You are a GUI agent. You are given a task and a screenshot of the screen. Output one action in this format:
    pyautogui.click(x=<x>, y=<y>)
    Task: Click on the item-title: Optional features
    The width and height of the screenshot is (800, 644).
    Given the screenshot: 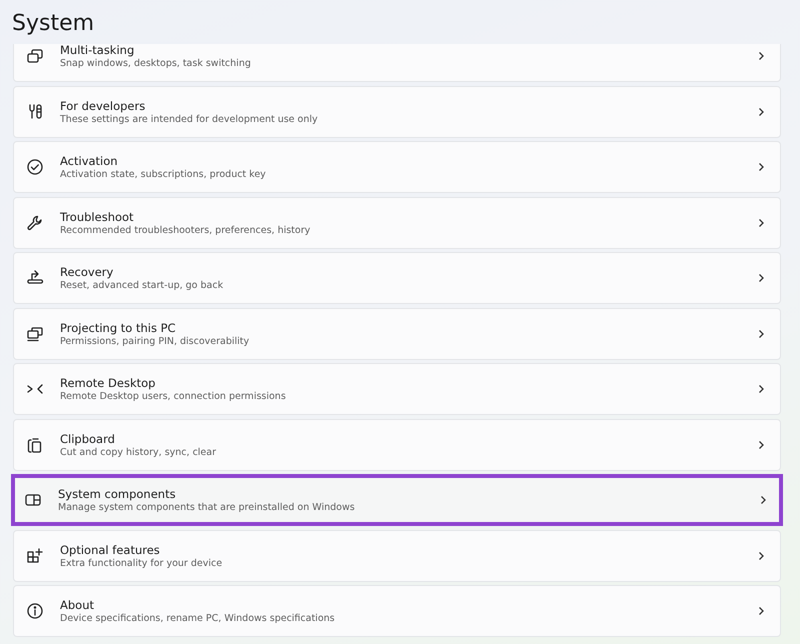 What is the action you would take?
    pyautogui.click(x=110, y=549)
    